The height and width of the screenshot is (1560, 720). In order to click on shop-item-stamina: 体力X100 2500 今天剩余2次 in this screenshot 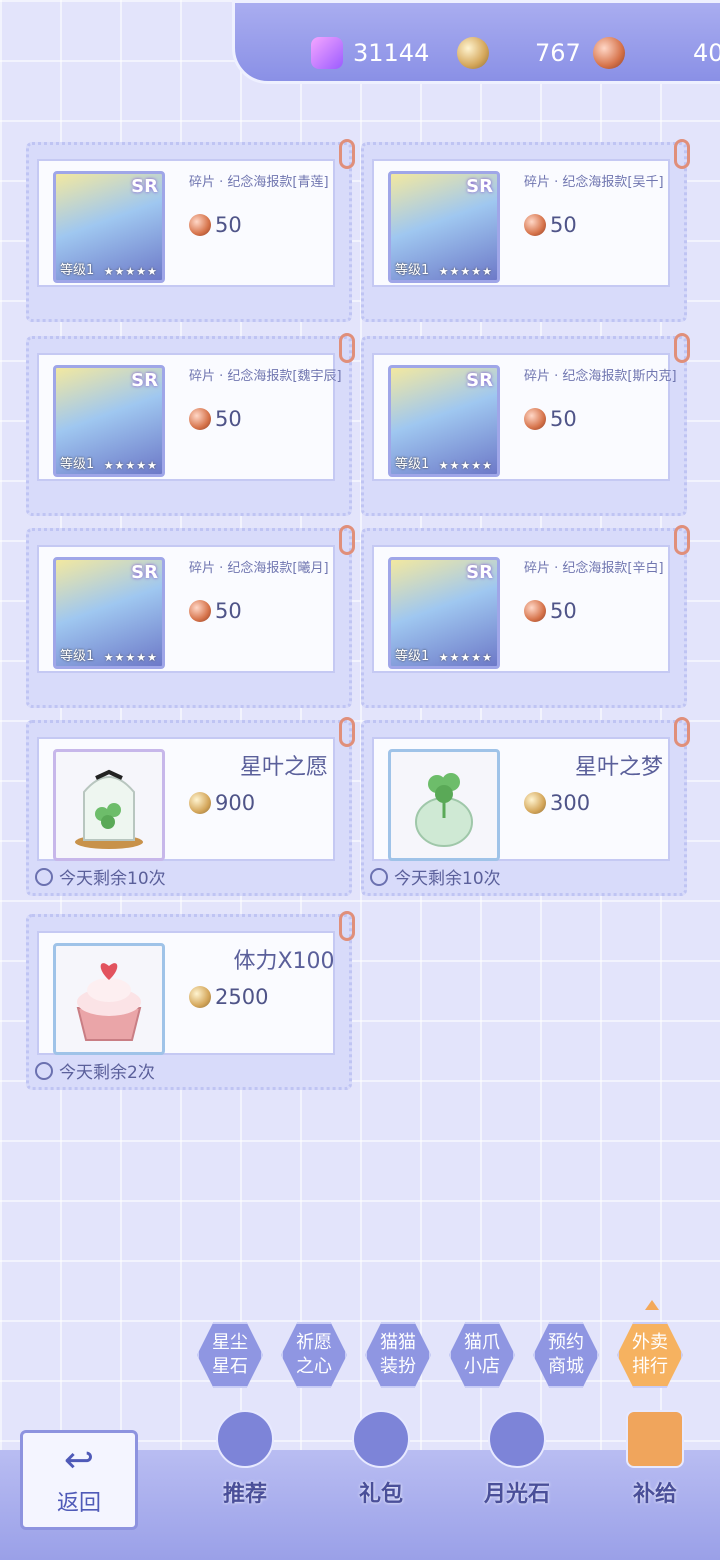, I will do `click(190, 1000)`.